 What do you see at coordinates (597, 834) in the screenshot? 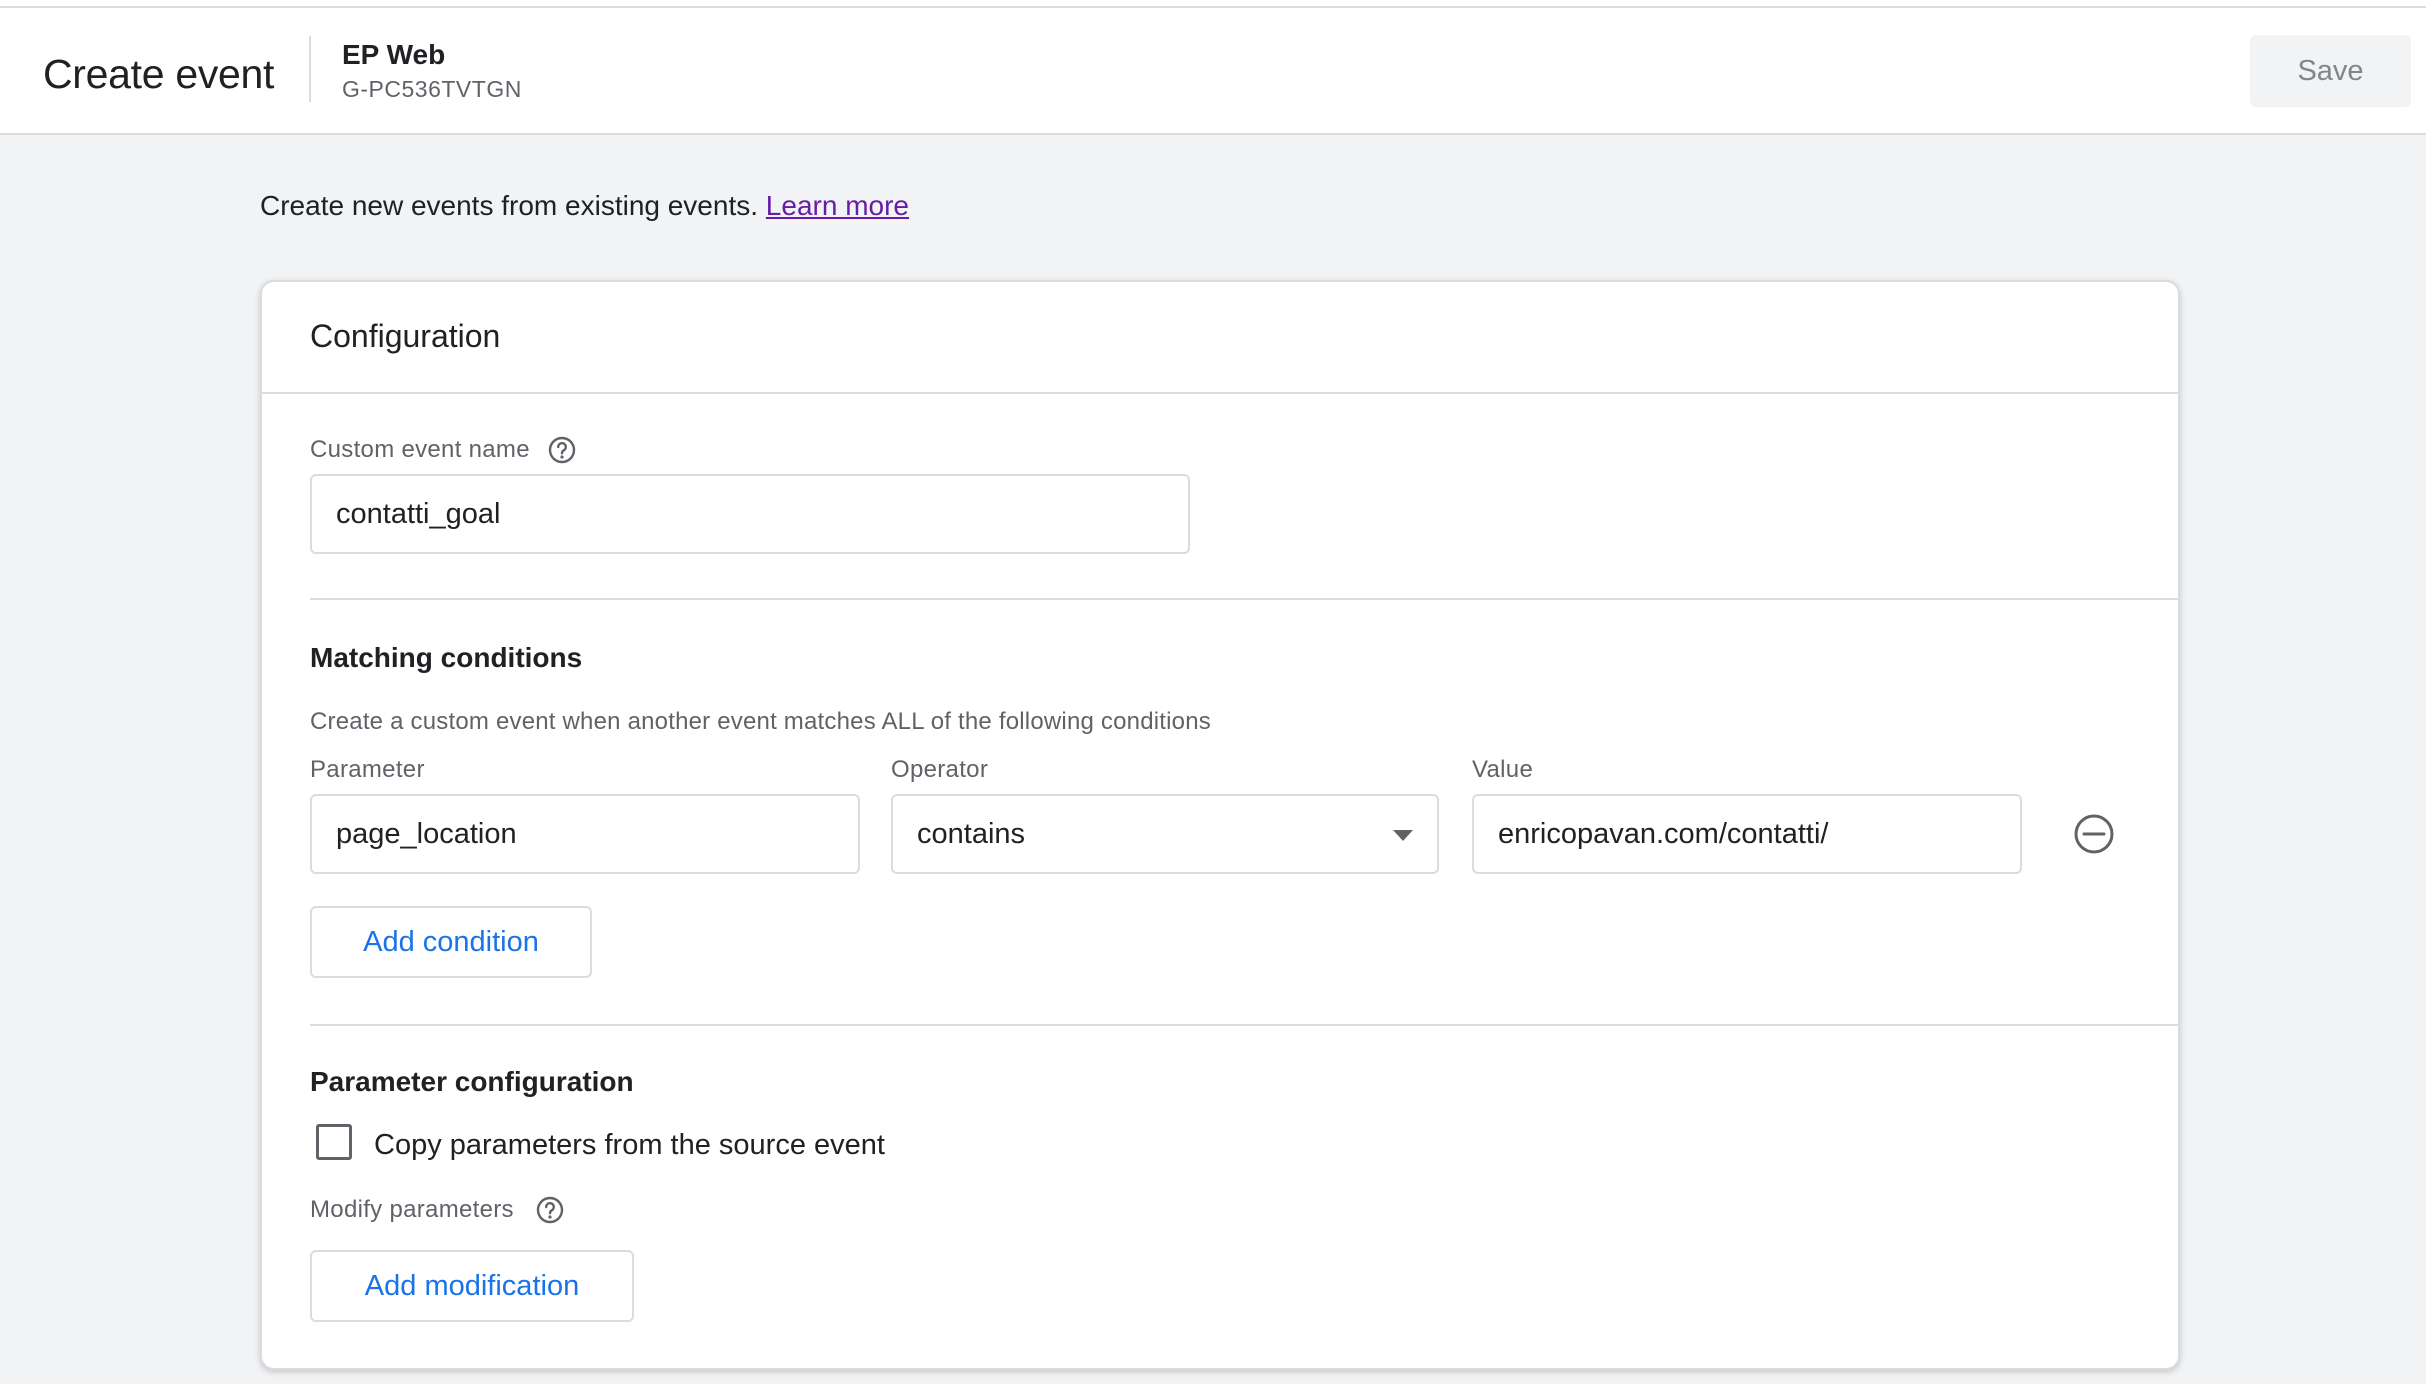
I see `parameter-field` at bounding box center [597, 834].